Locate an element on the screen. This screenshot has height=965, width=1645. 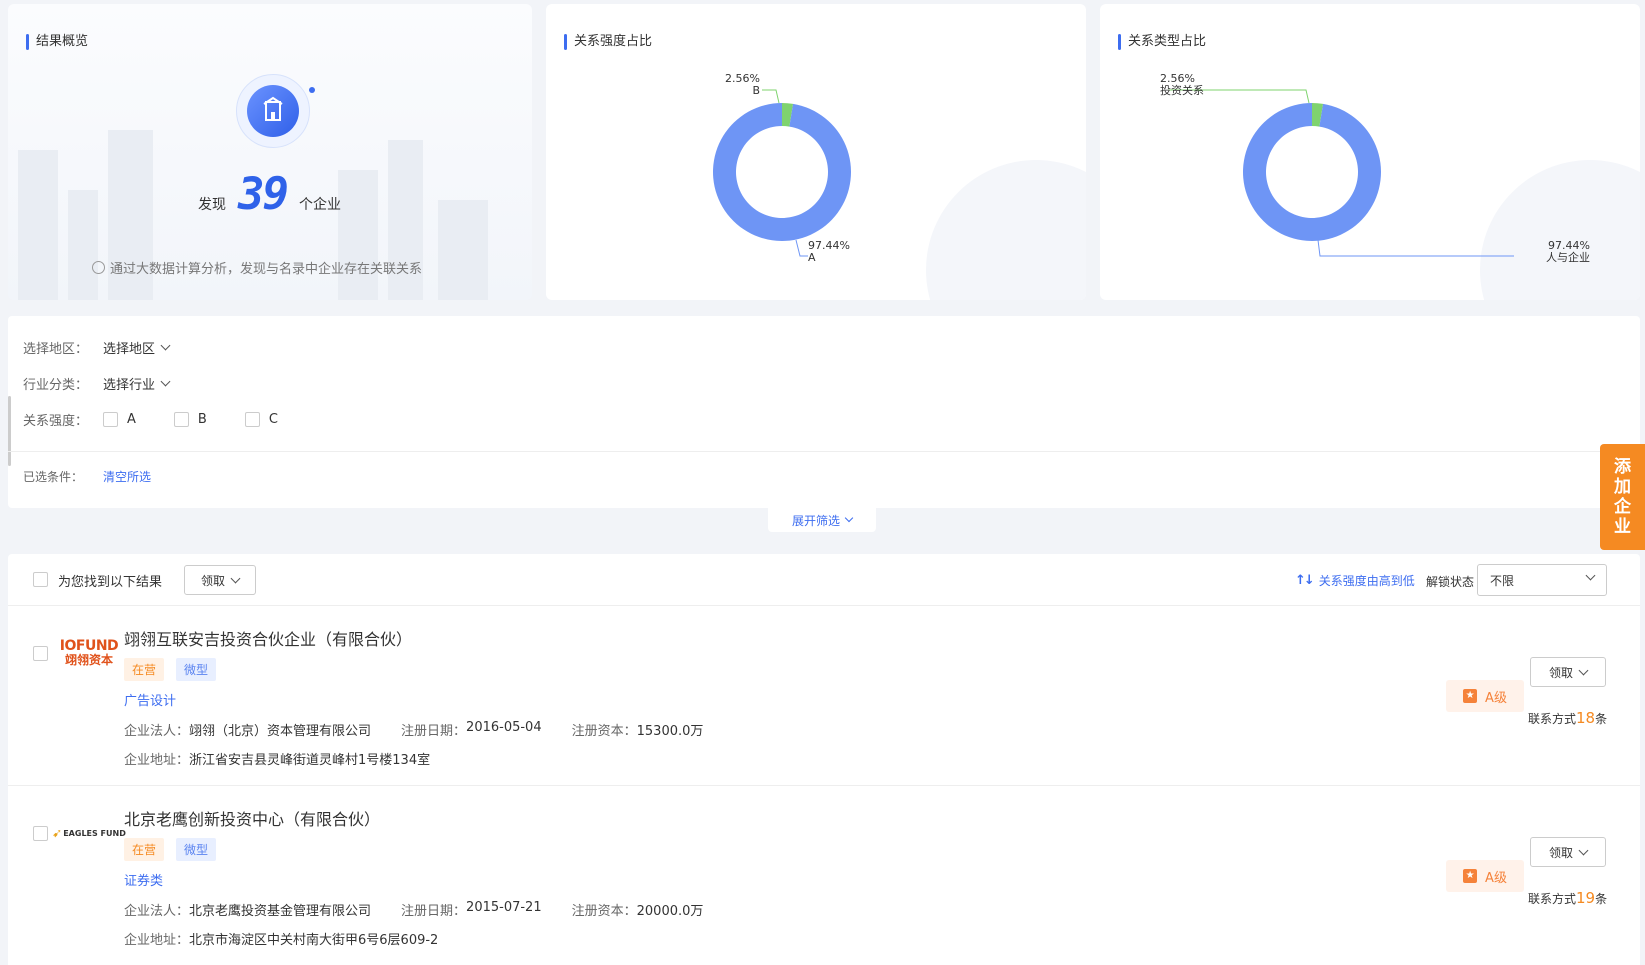
strength-label-b-name: B is located at coordinates (756, 90).